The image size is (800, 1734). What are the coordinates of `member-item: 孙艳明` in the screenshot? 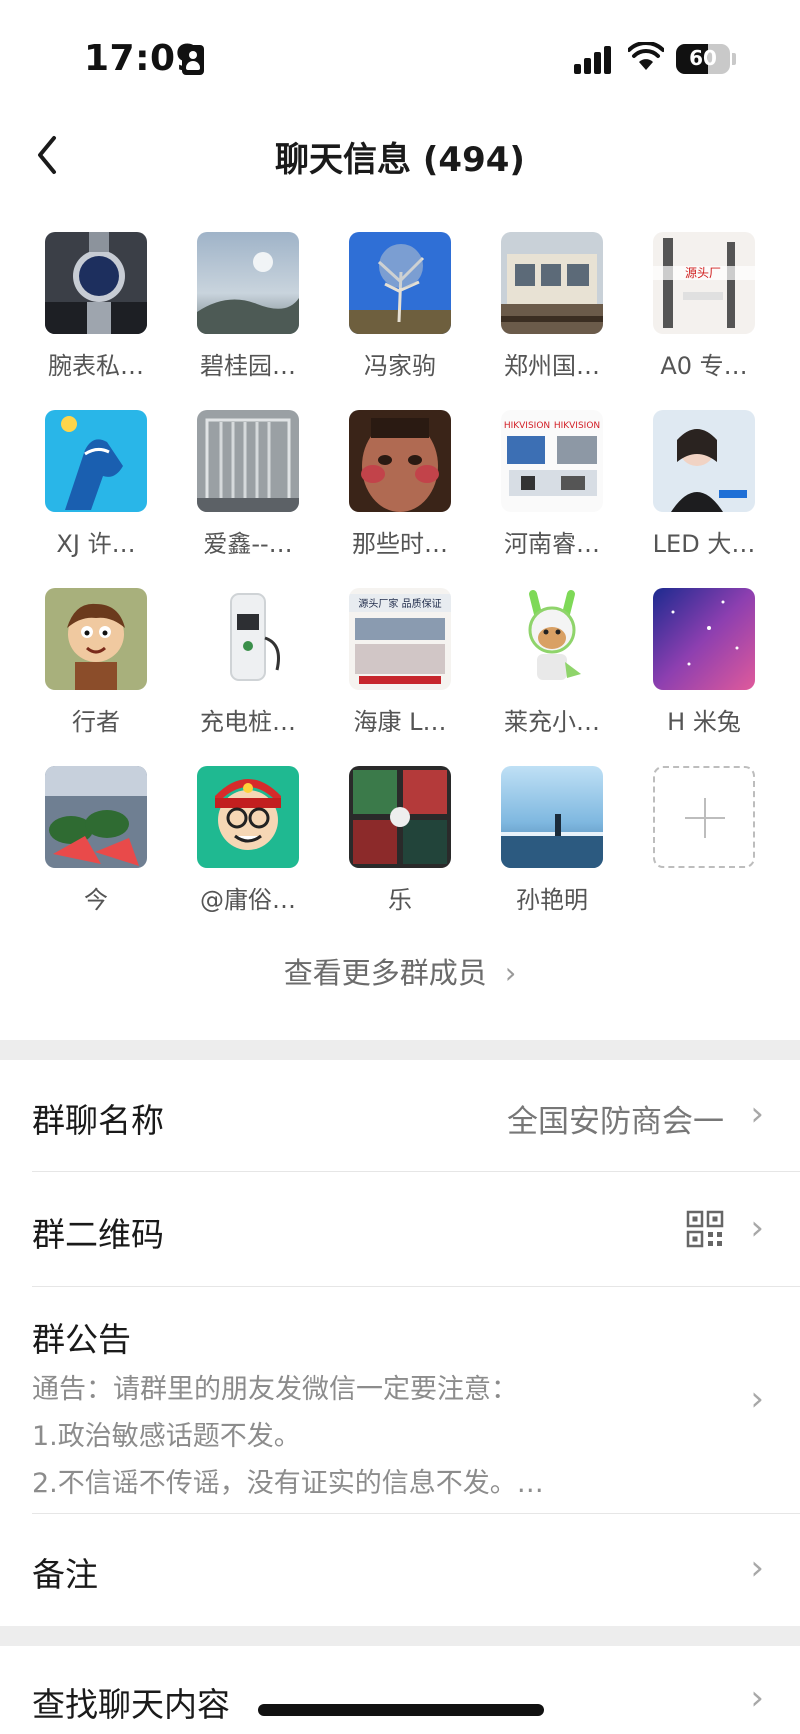 It's located at (546, 842).